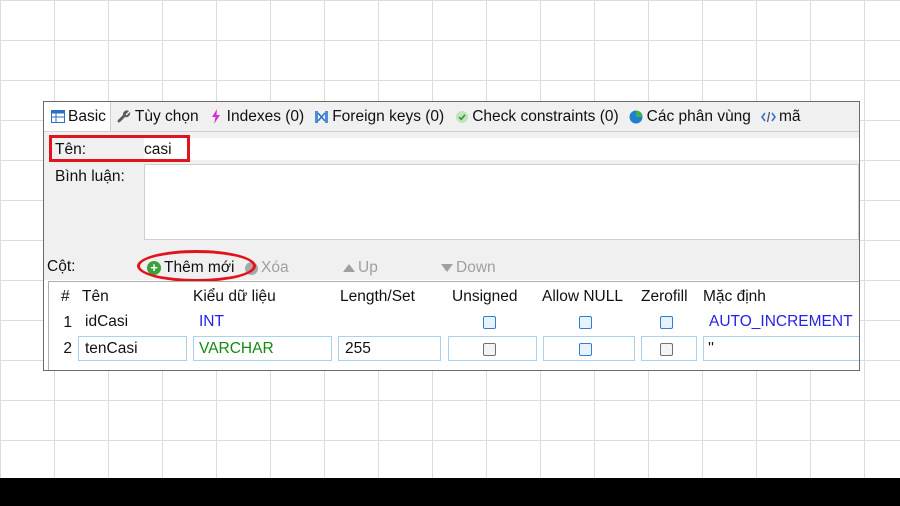 This screenshot has width=900, height=506. I want to click on header-allow-null: Allow NULL, so click(582, 297).